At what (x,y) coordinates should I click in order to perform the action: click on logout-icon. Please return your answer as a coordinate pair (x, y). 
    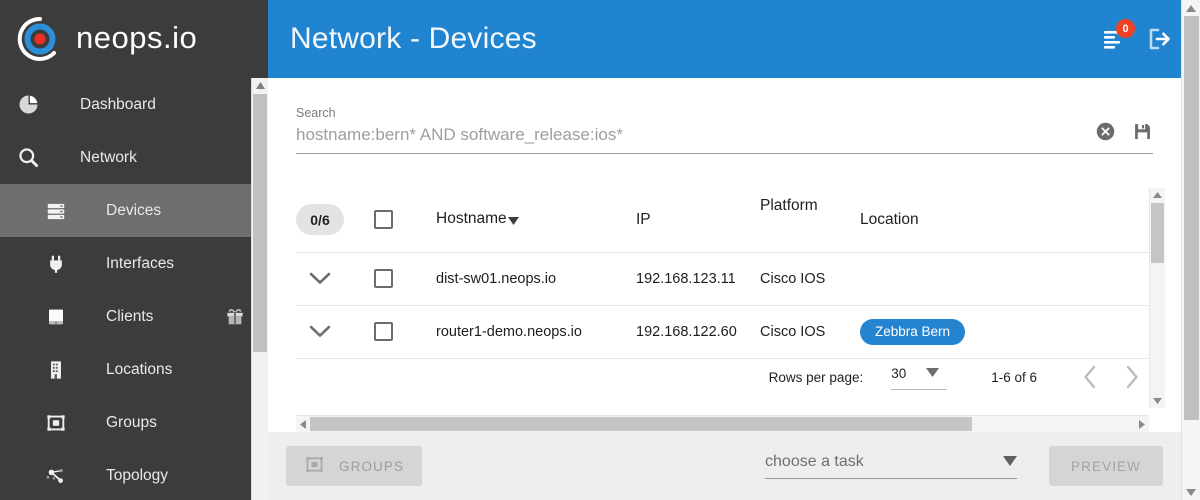
    Looking at the image, I should click on (1159, 39).